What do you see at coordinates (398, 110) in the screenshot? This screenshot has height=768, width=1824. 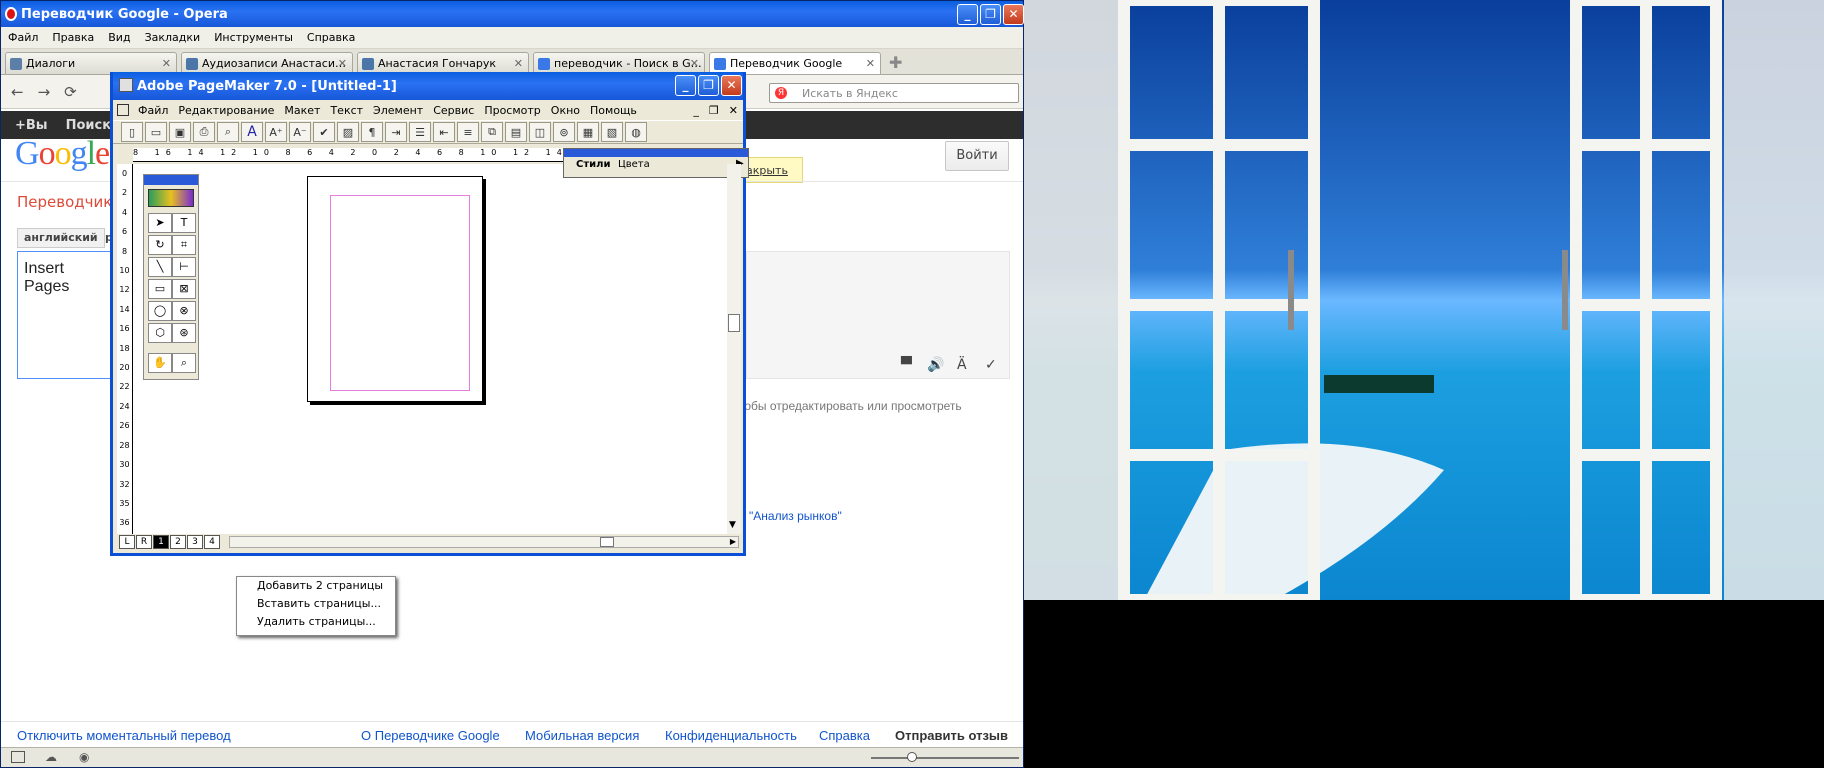 I see `pm-menu-element: Элемент` at bounding box center [398, 110].